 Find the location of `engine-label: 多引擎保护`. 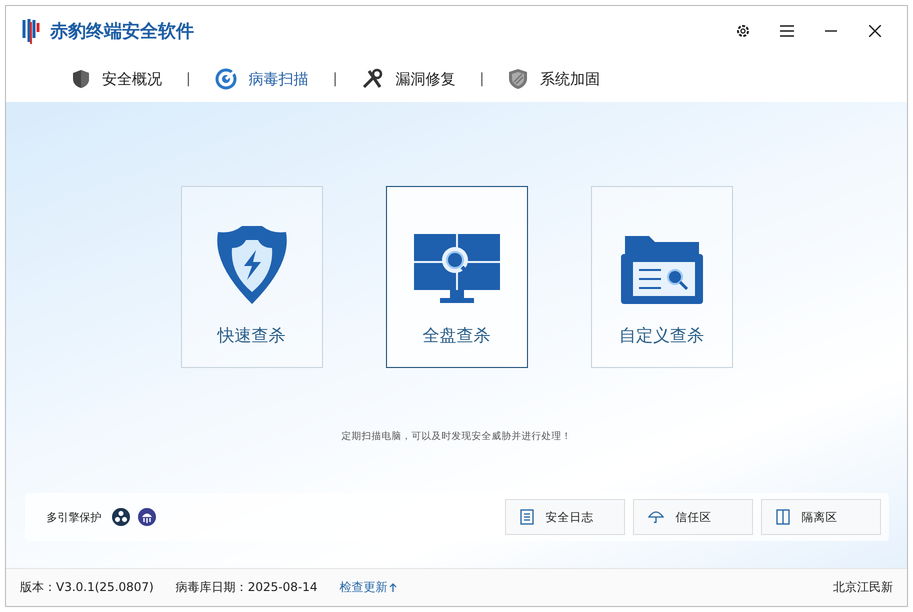

engine-label: 多引擎保护 is located at coordinates (74, 517).